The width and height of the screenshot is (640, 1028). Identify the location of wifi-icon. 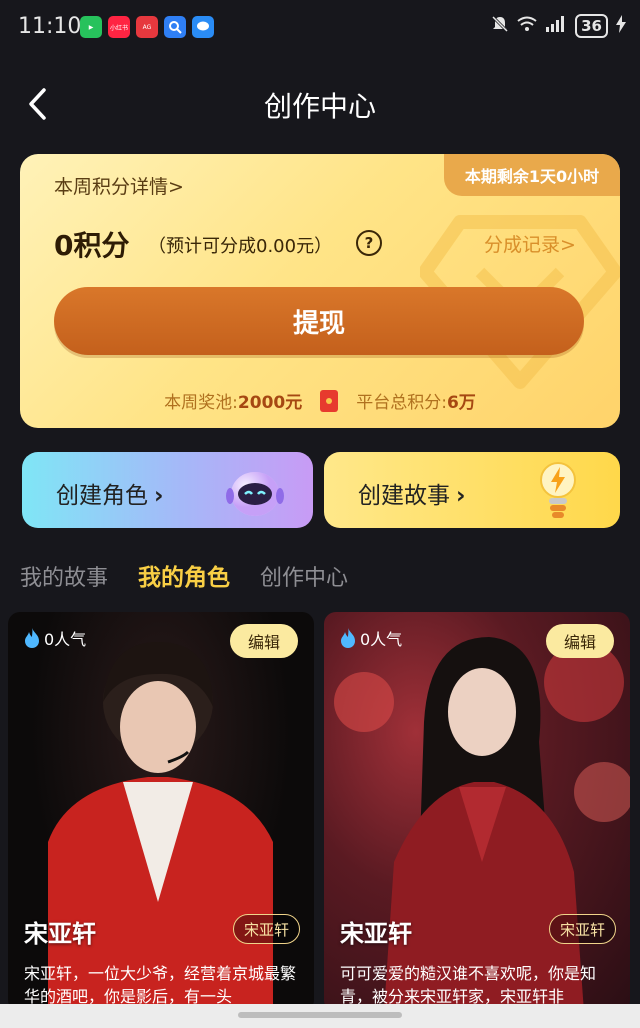
(527, 26).